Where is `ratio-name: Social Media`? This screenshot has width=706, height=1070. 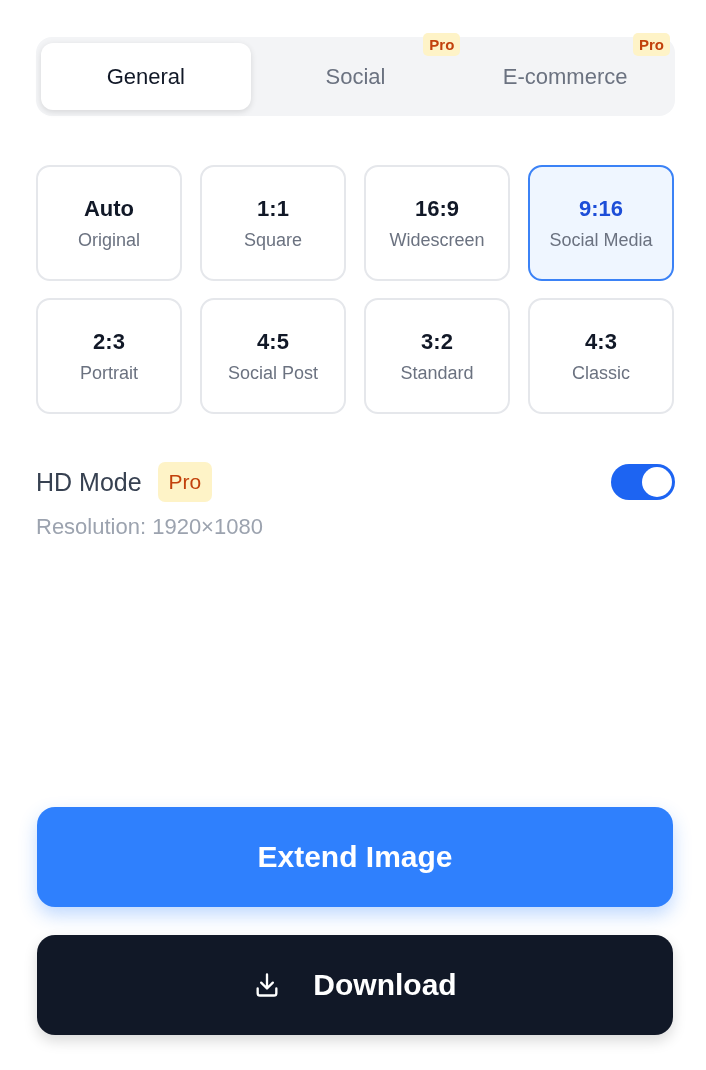
ratio-name: Social Media is located at coordinates (601, 240).